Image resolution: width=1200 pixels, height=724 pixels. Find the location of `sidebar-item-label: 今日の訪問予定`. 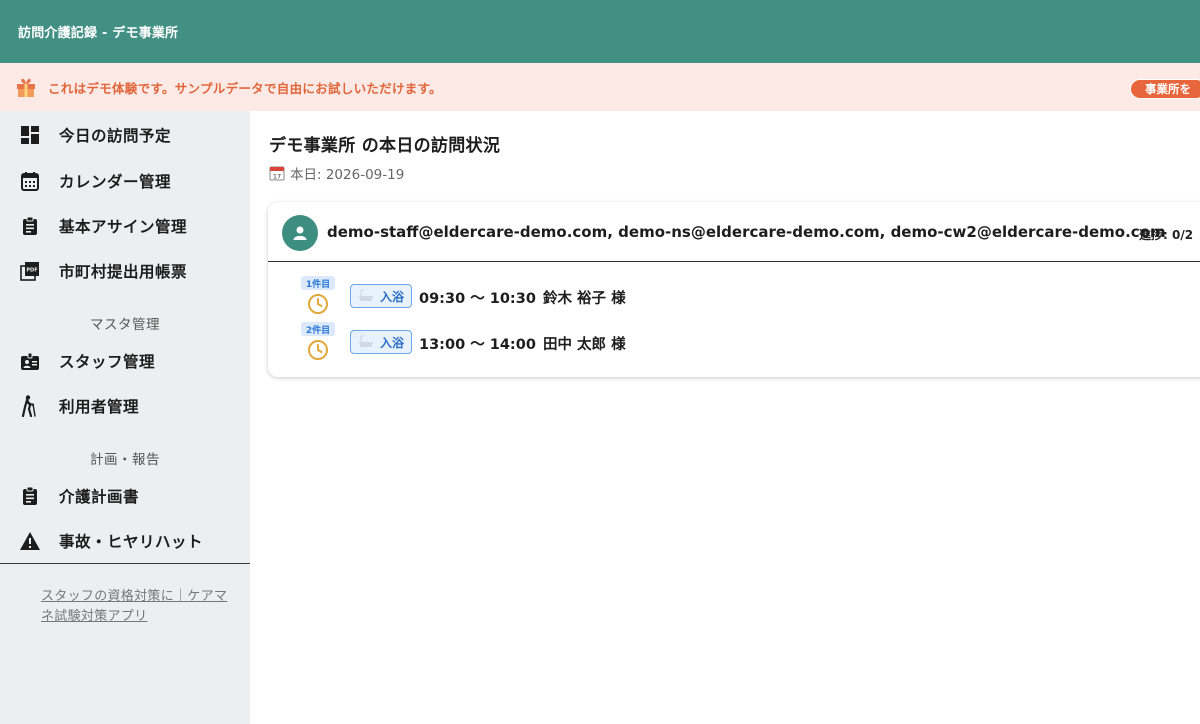

sidebar-item-label: 今日の訪問予定 is located at coordinates (115, 136).